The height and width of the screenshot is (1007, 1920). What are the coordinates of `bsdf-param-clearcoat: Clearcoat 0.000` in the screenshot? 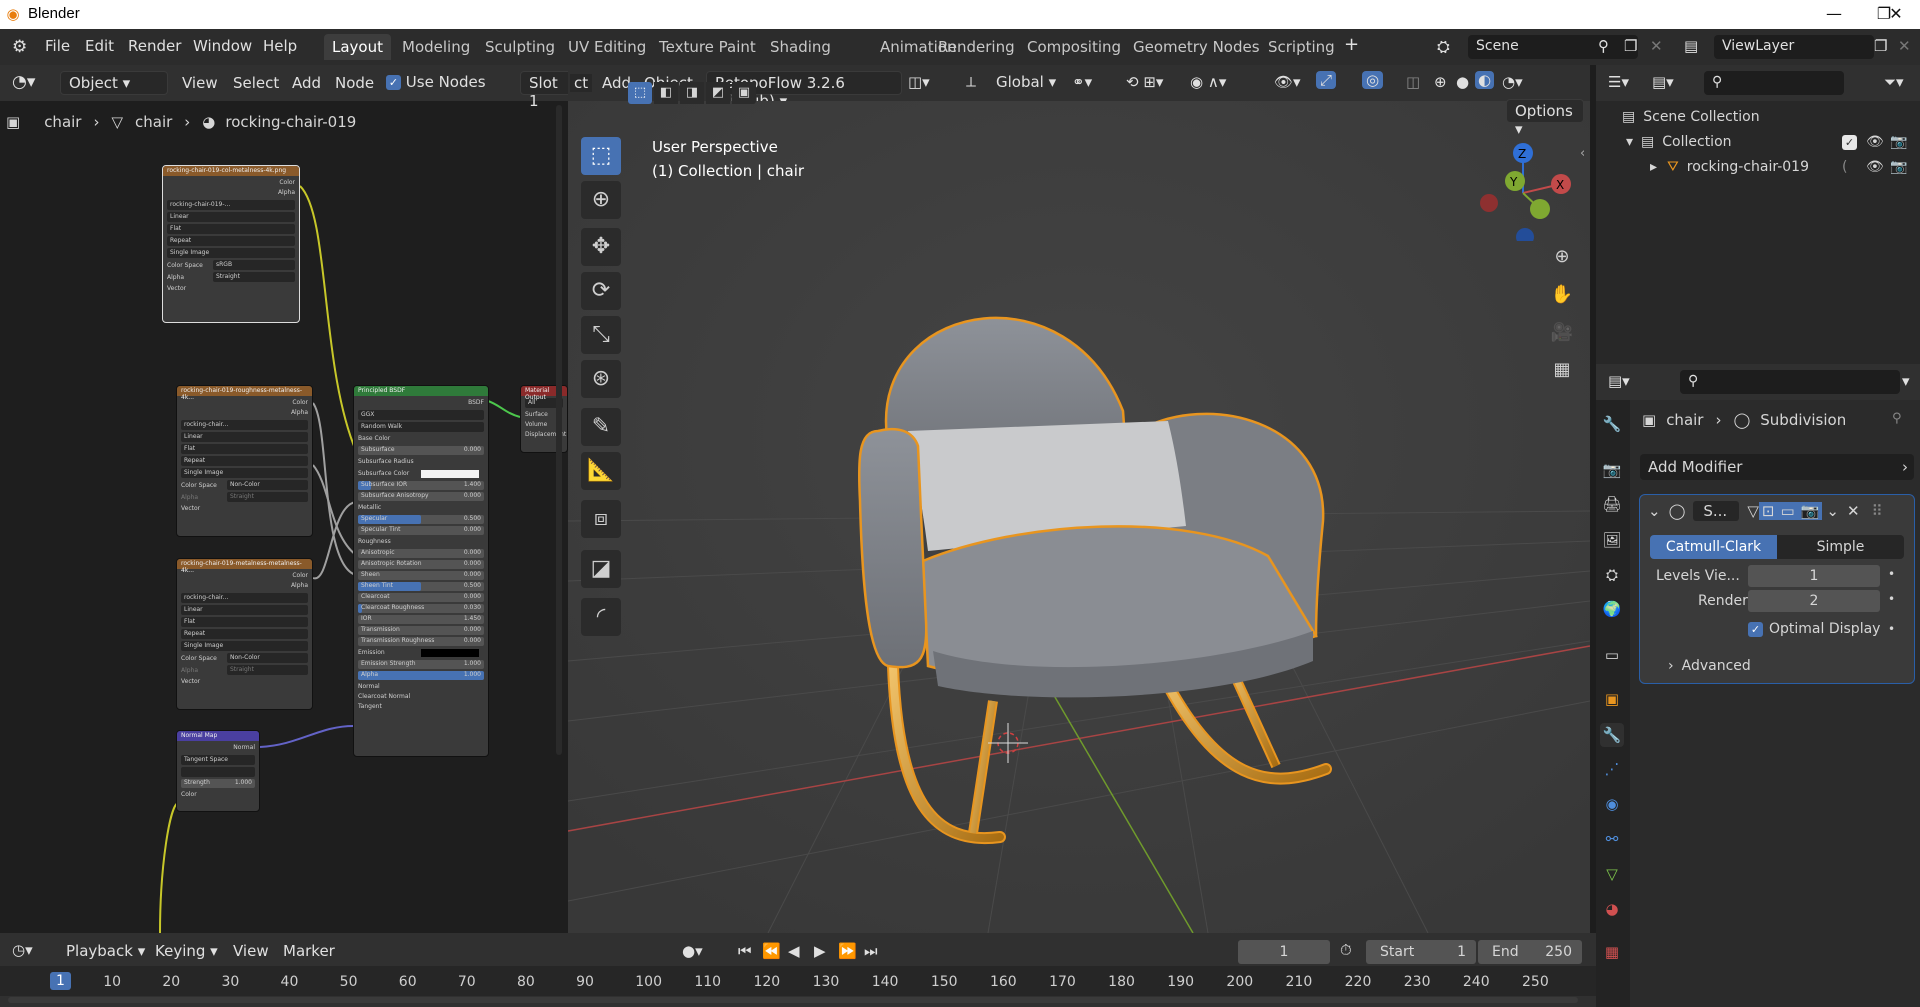 It's located at (421, 597).